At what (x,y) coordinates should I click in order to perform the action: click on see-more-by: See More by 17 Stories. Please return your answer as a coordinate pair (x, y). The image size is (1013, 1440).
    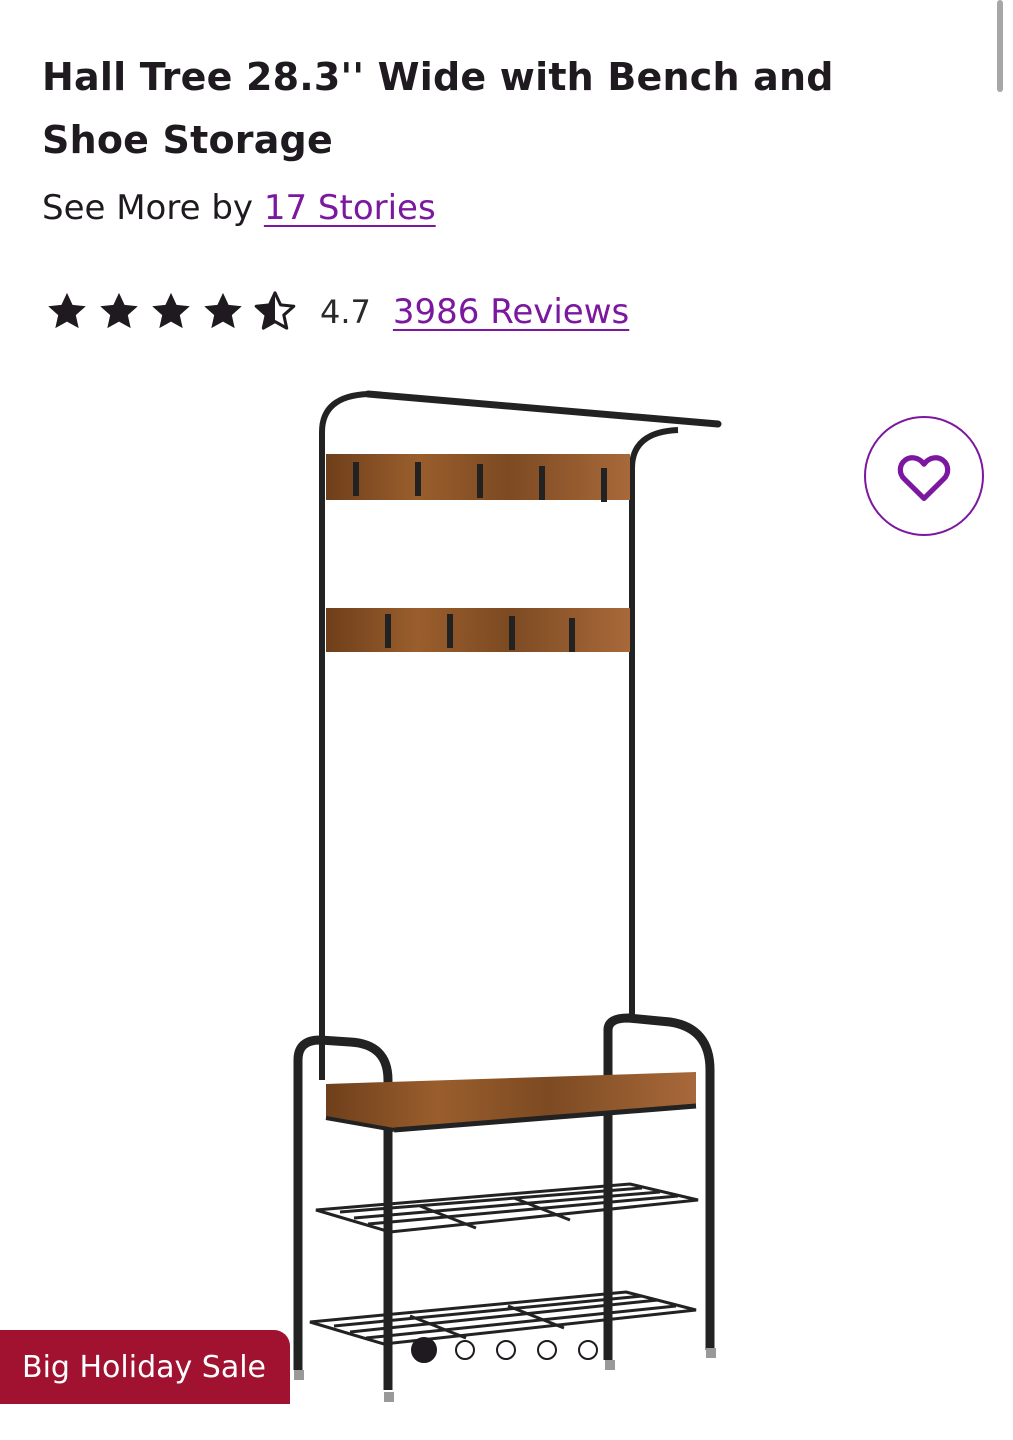
    Looking at the image, I should click on (239, 208).